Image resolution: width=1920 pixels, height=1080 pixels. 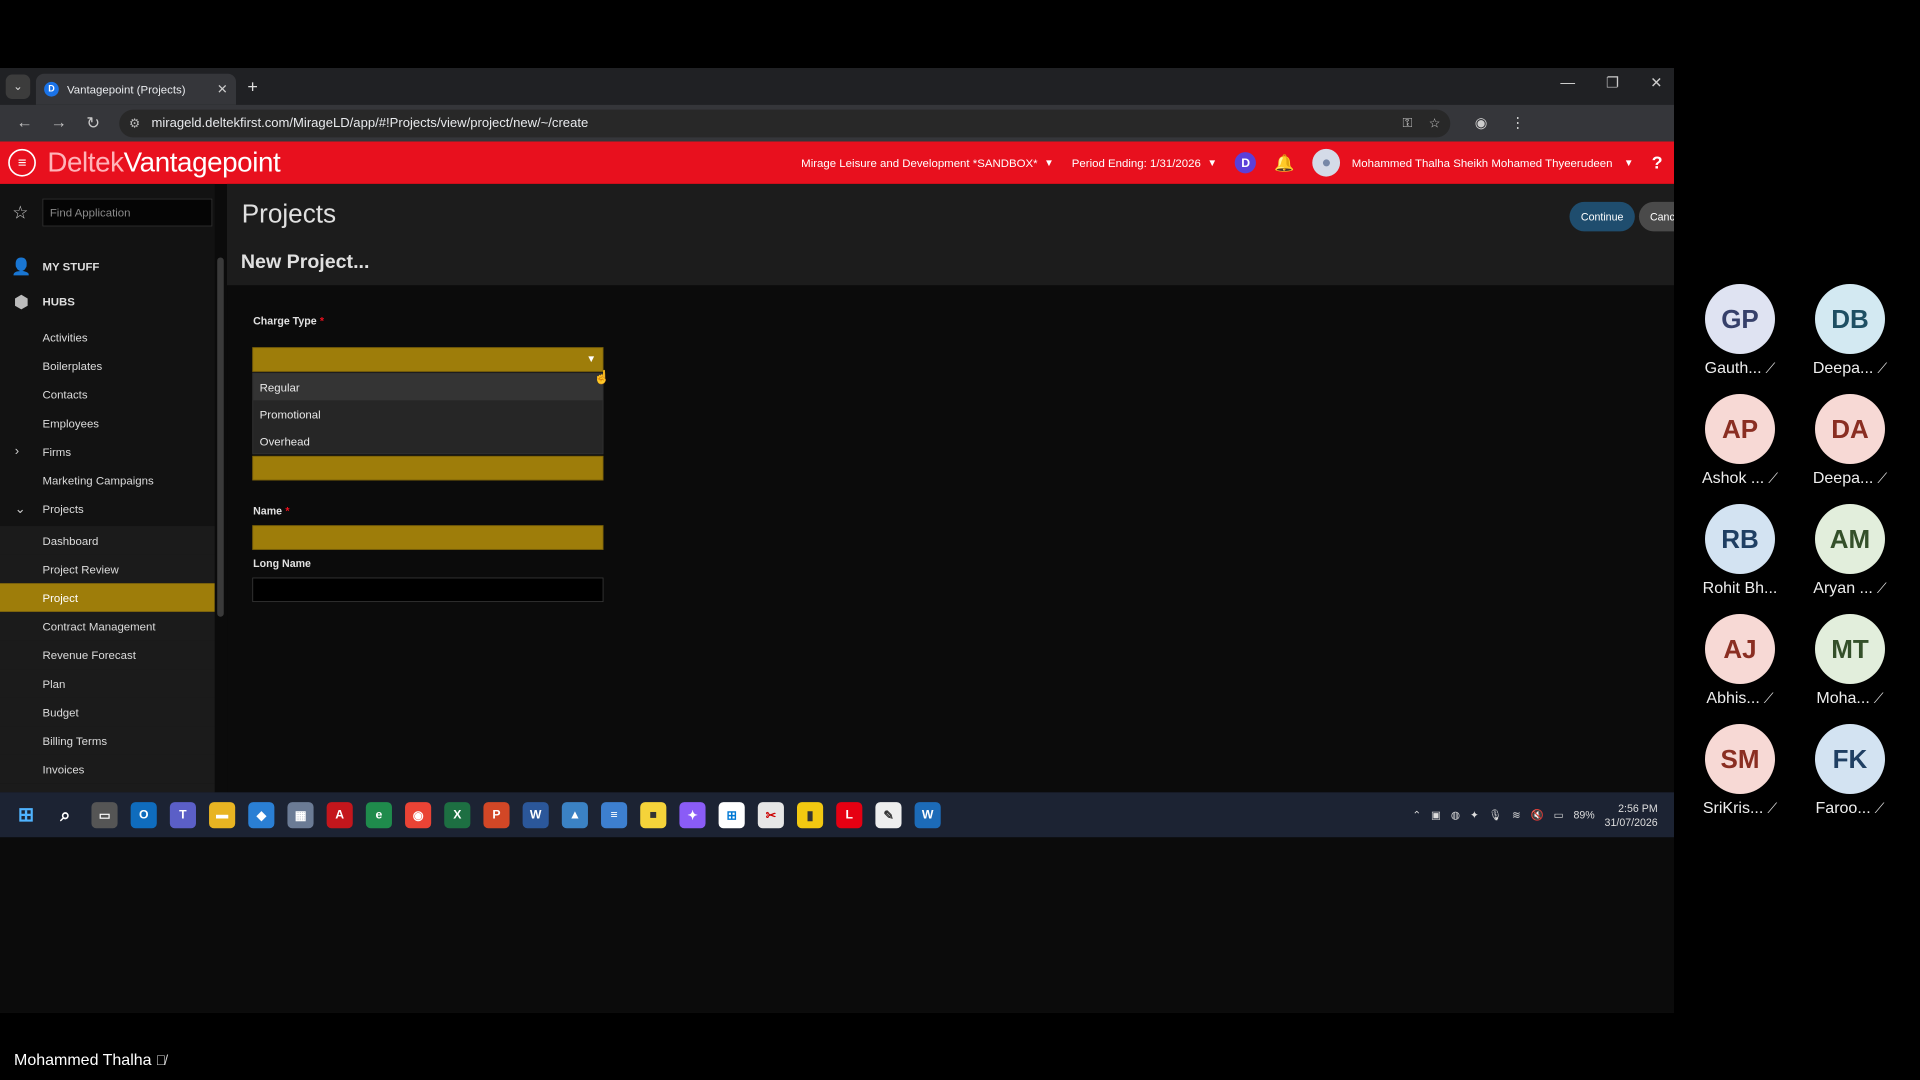 I want to click on sidebar-item-revenue-forecast: Revenue Forecast, so click(x=107, y=655).